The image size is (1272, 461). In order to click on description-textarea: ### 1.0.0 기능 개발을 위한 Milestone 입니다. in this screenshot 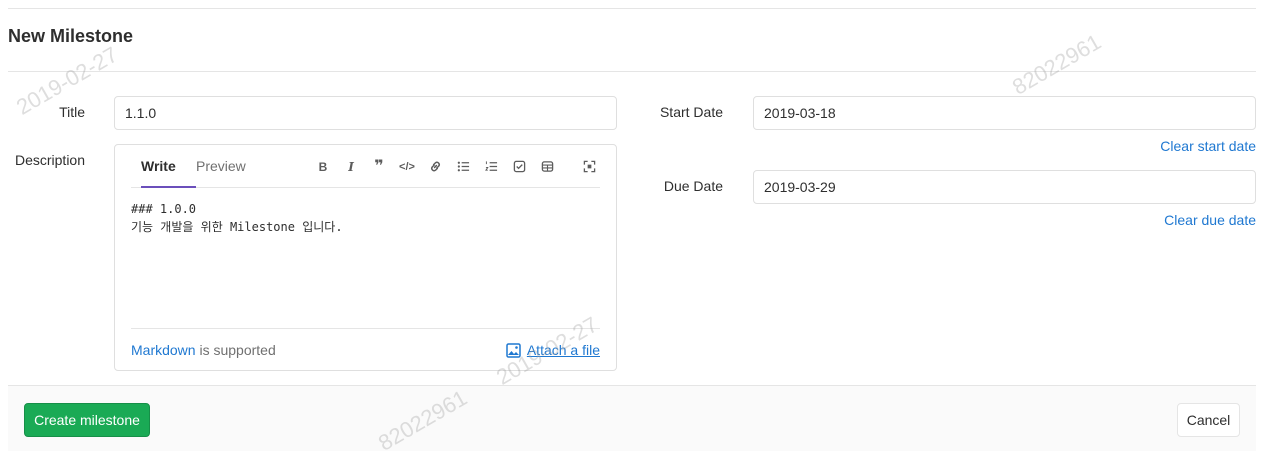, I will do `click(365, 218)`.